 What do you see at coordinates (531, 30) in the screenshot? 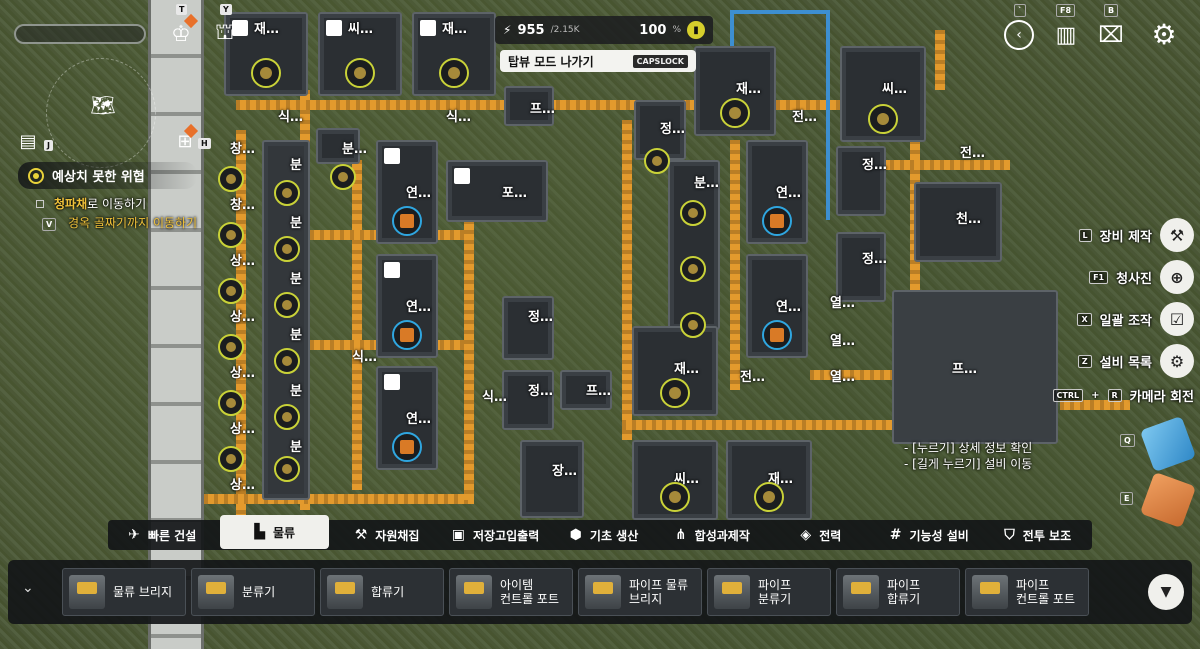
I see `power-value: 955` at bounding box center [531, 30].